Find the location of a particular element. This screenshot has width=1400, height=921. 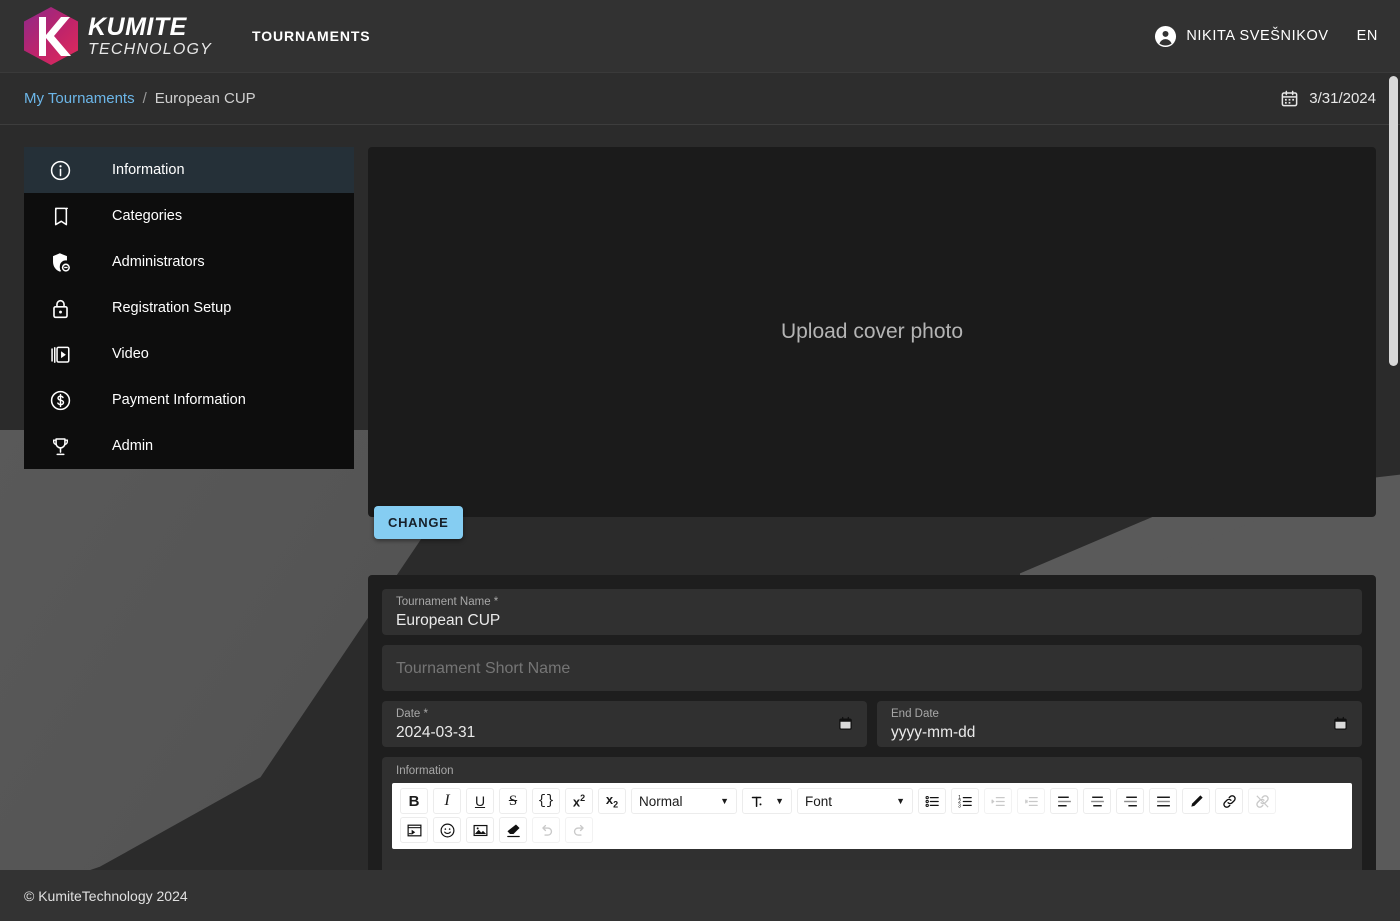

font-family-dropdown: Font ▼ is located at coordinates (855, 801).